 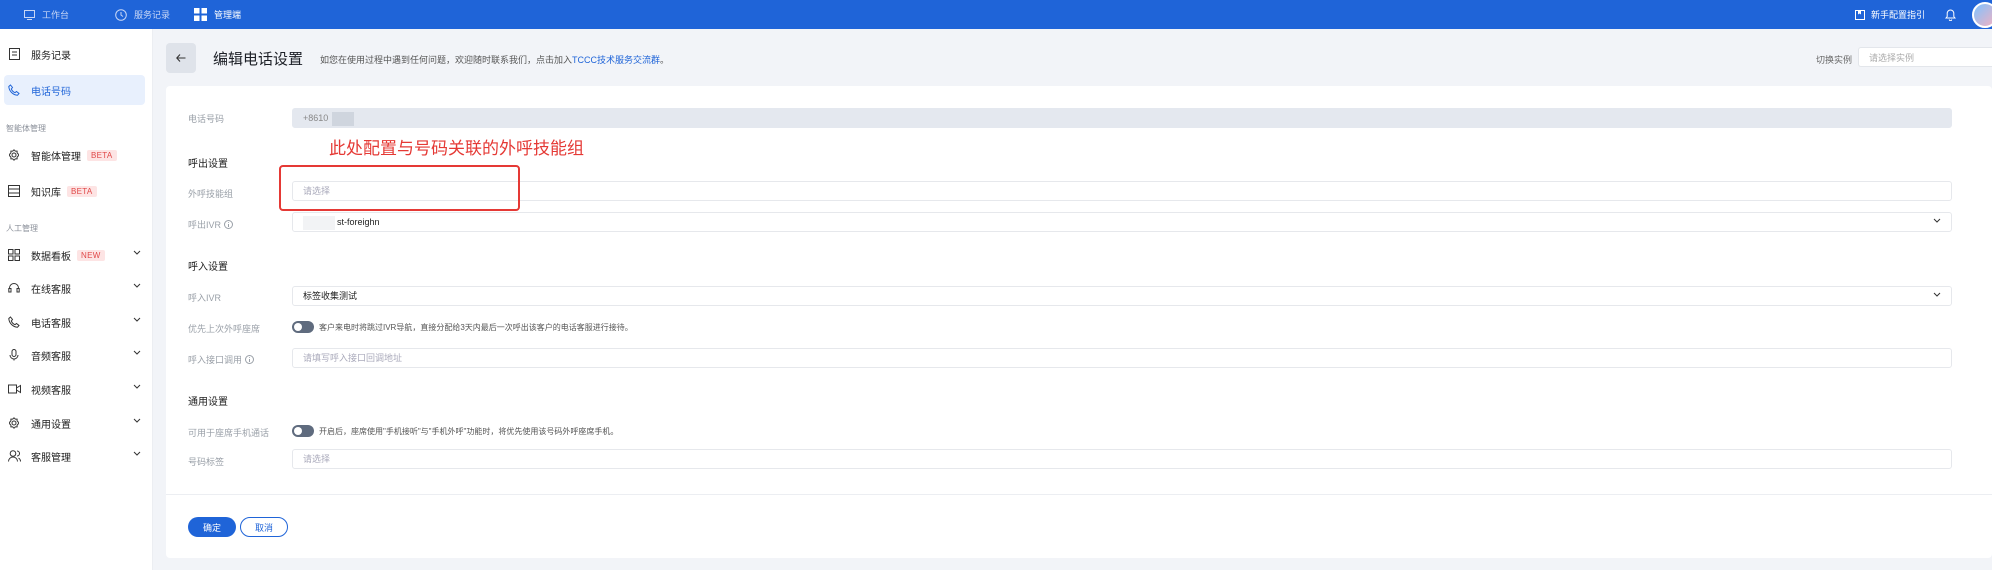 I want to click on sidebar-item-label: 电话客服, so click(x=51, y=324).